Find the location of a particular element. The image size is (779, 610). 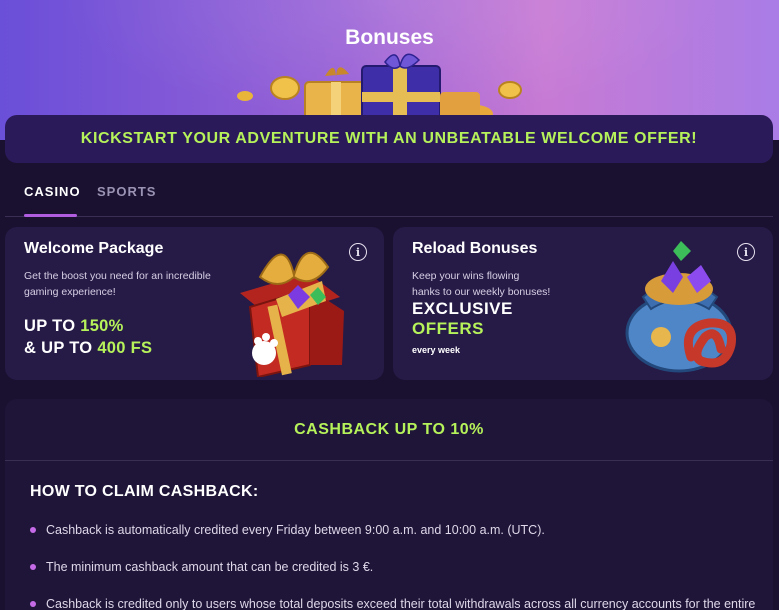

card-title: Reload Bonuses is located at coordinates (475, 248).